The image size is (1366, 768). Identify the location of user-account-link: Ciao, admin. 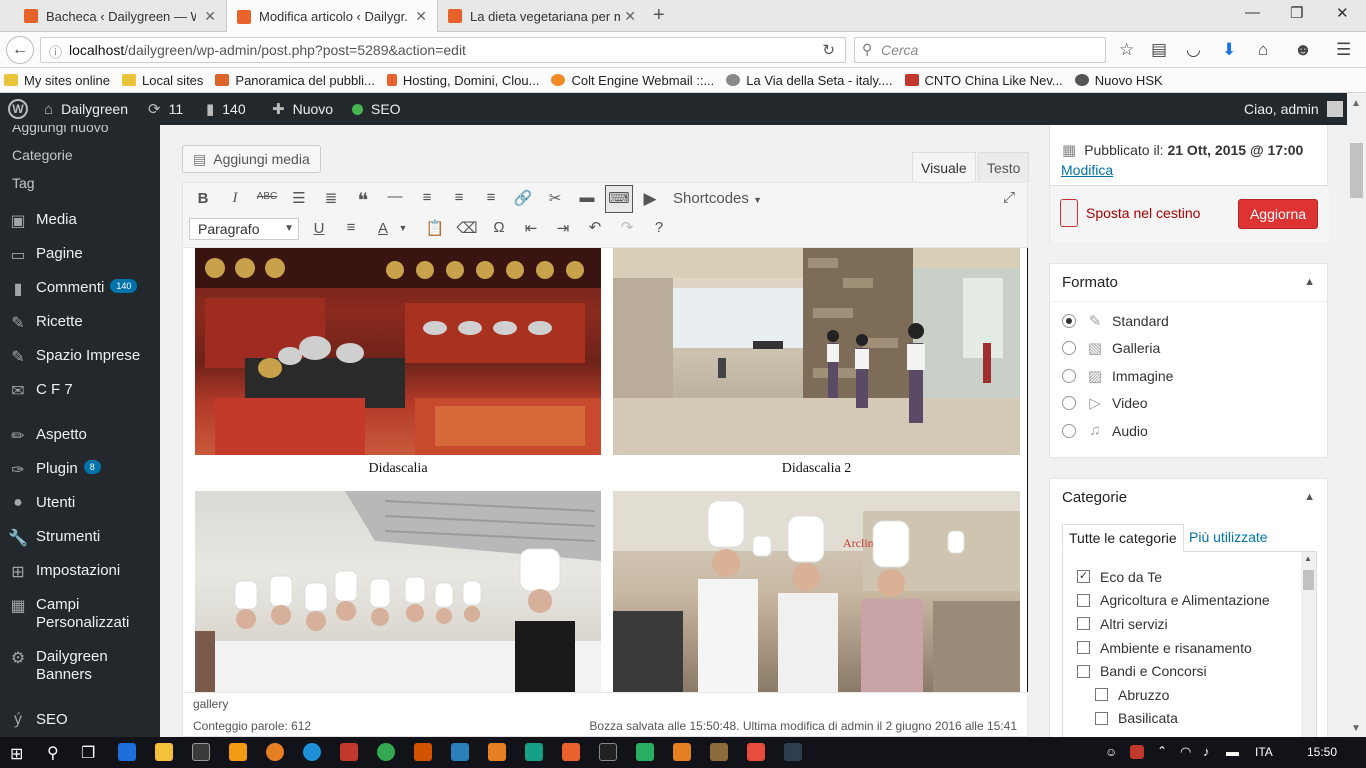
(1293, 109).